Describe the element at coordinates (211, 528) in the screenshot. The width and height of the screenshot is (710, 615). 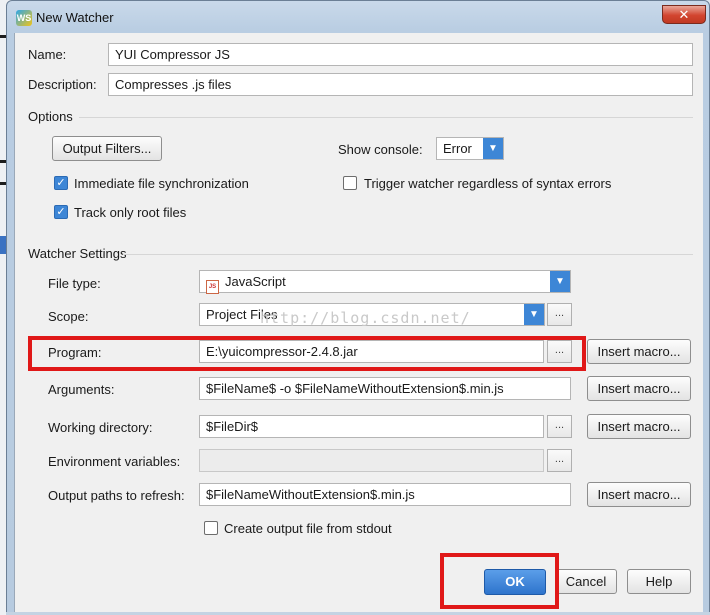
I see `create-output-stdout-checkbox` at that location.